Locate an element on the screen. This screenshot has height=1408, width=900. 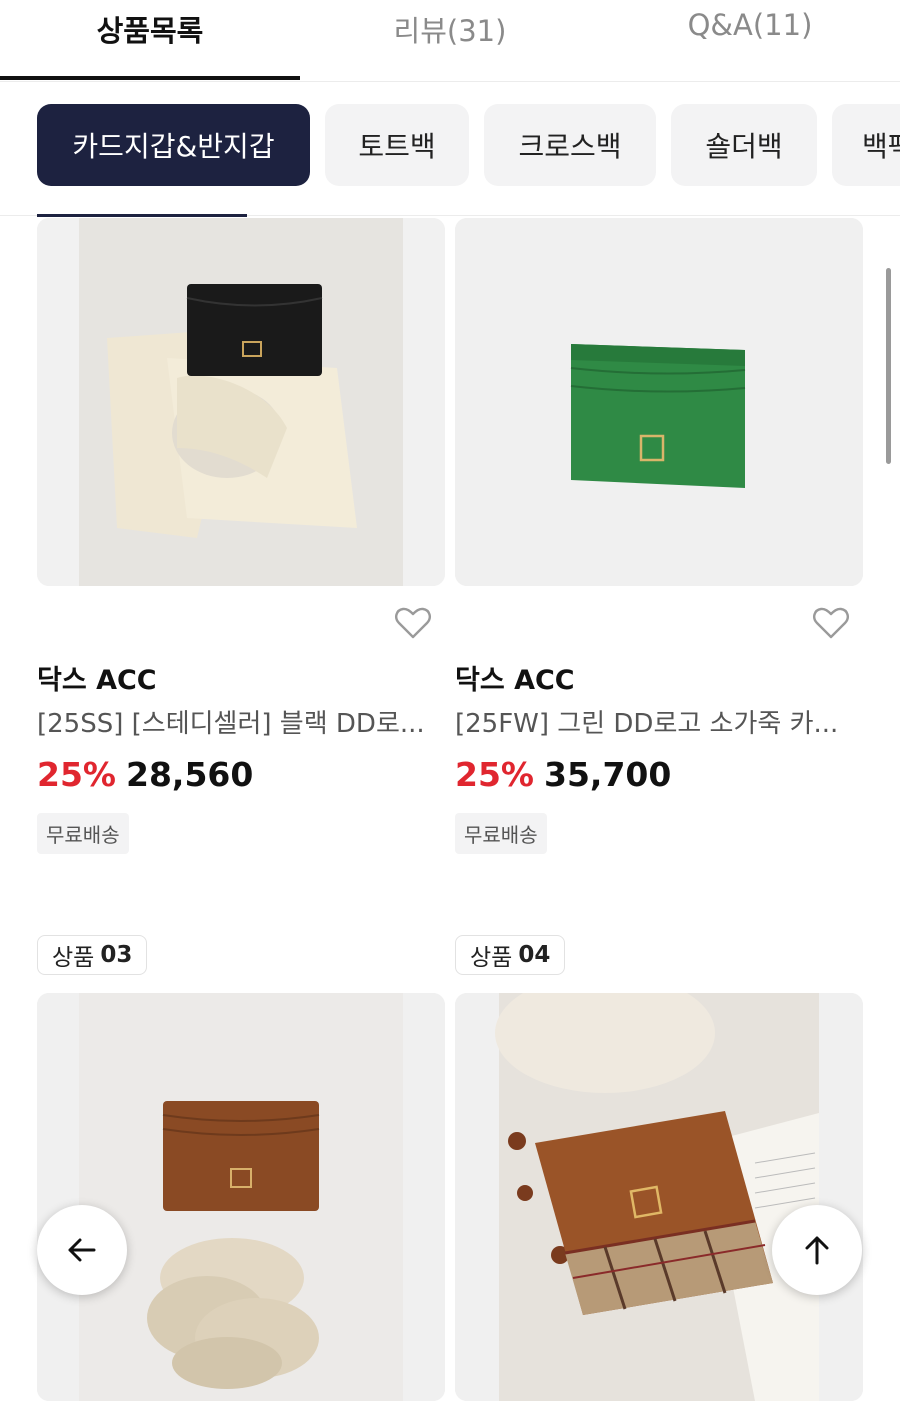
black-card-wallet-image is located at coordinates (241, 402).